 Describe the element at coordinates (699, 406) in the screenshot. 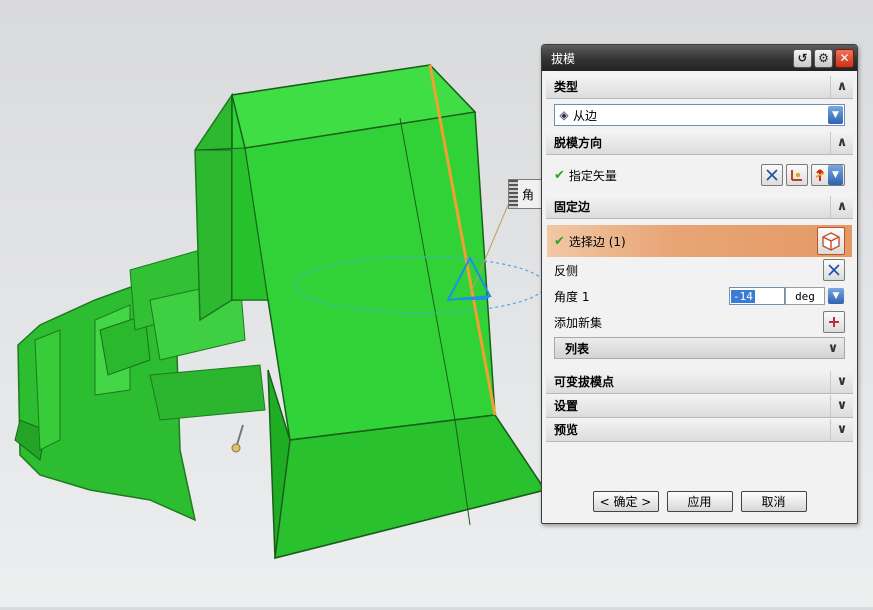

I see `section-settings-header: 设置 ∨` at that location.